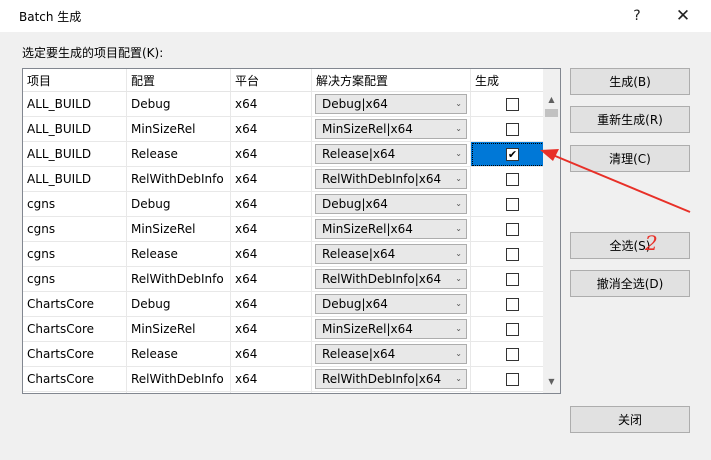  I want to click on table-row: ALL_BUILD MinSizeRel x64 MinSizeRel|x64 ⌄, so click(289, 129).